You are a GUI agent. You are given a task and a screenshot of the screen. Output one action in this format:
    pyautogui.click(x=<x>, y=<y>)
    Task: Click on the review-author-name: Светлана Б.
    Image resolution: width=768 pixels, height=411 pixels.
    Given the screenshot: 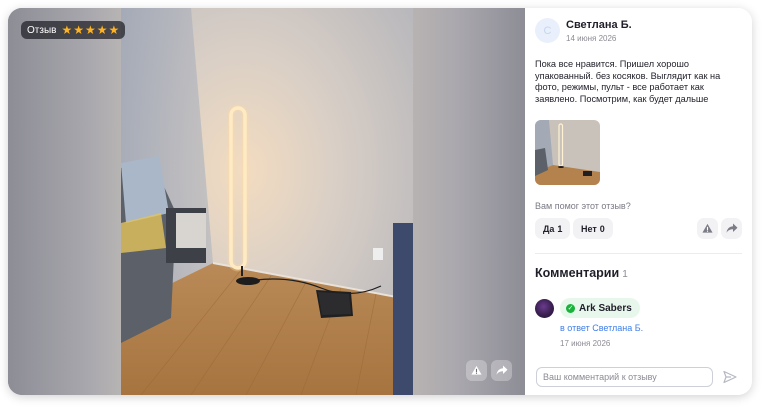 What is the action you would take?
    pyautogui.click(x=599, y=25)
    